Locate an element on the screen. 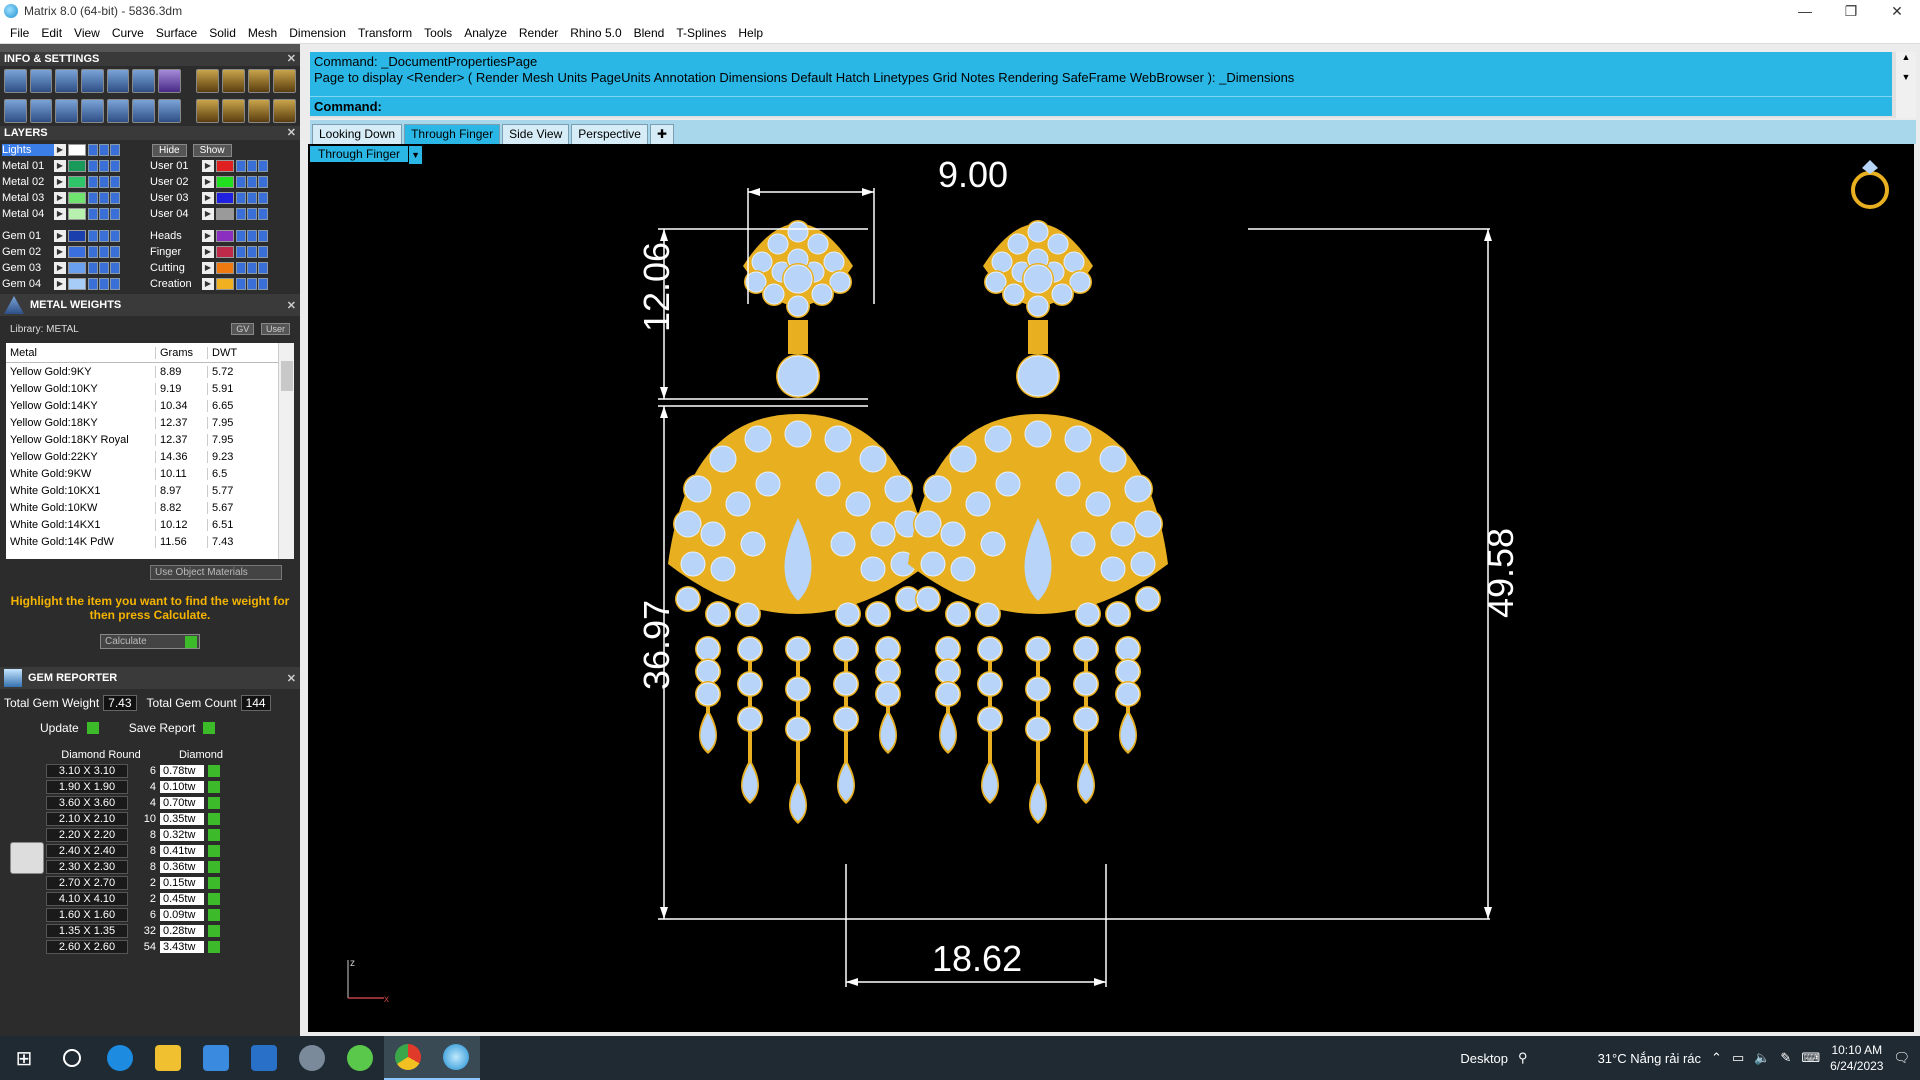 The width and height of the screenshot is (1920, 1080). notification-icon: 🗨 is located at coordinates (1901, 1058).